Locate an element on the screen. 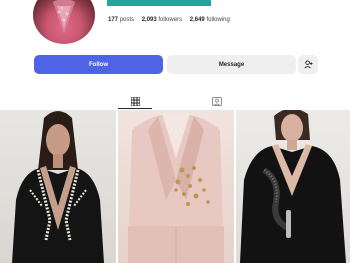  avatar is located at coordinates (64, 22).